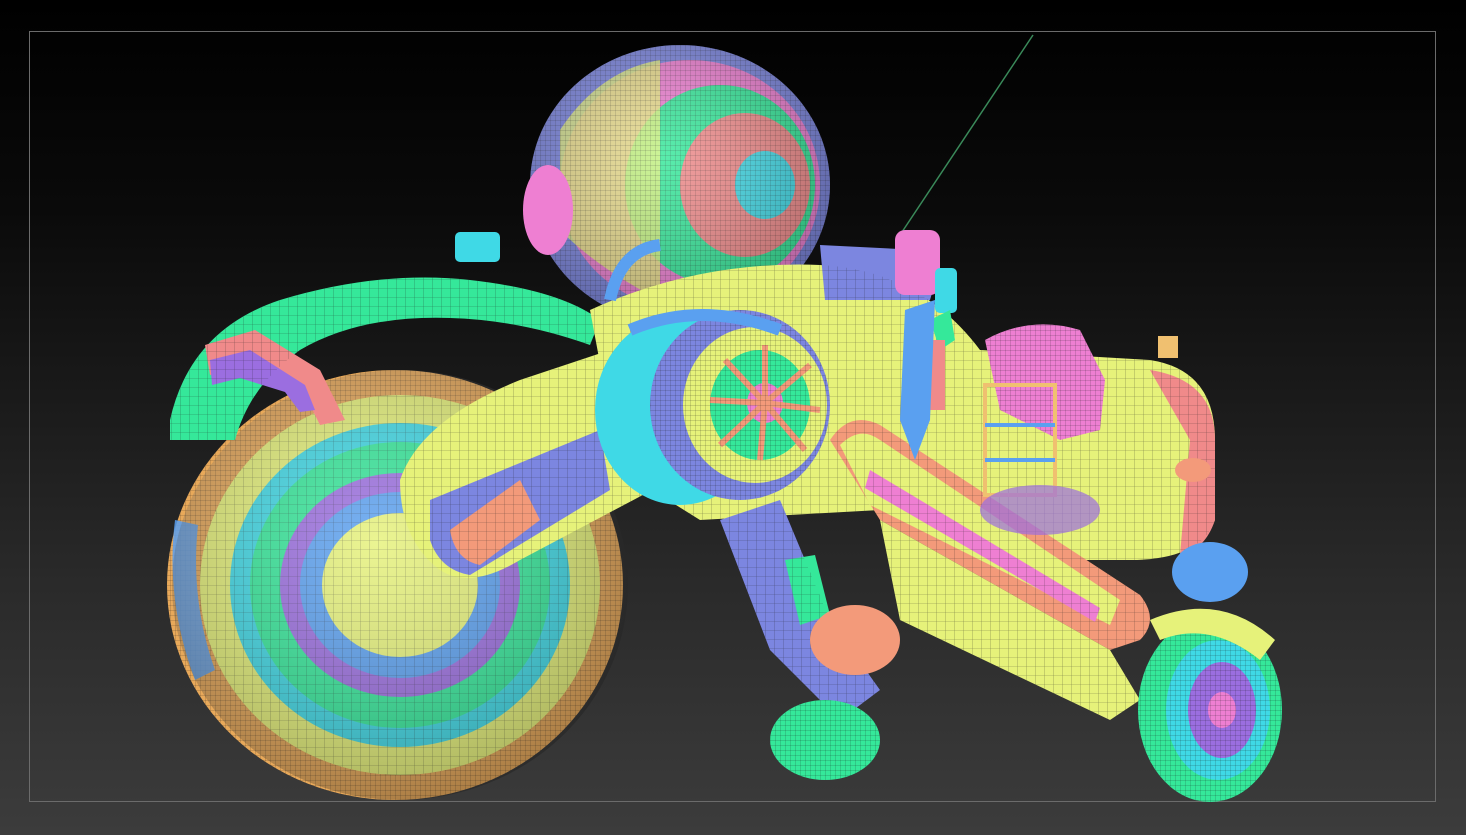  What do you see at coordinates (966, 135) in the screenshot?
I see `antenna-line` at bounding box center [966, 135].